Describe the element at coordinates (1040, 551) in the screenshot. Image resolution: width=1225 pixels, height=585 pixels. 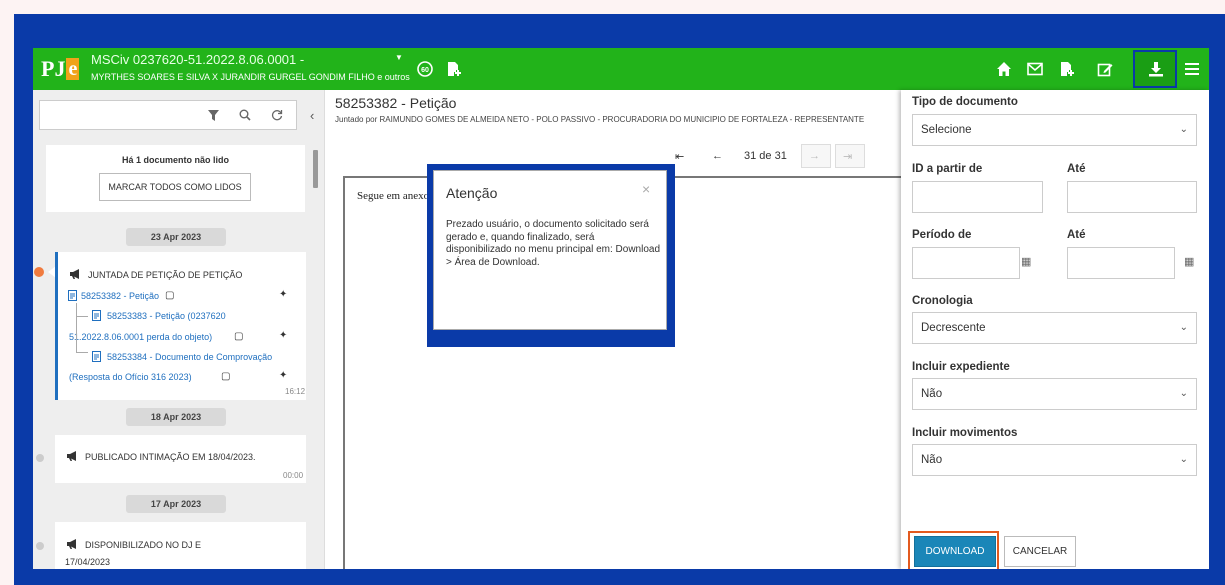
I see `cancel-button: CANCELAR` at that location.